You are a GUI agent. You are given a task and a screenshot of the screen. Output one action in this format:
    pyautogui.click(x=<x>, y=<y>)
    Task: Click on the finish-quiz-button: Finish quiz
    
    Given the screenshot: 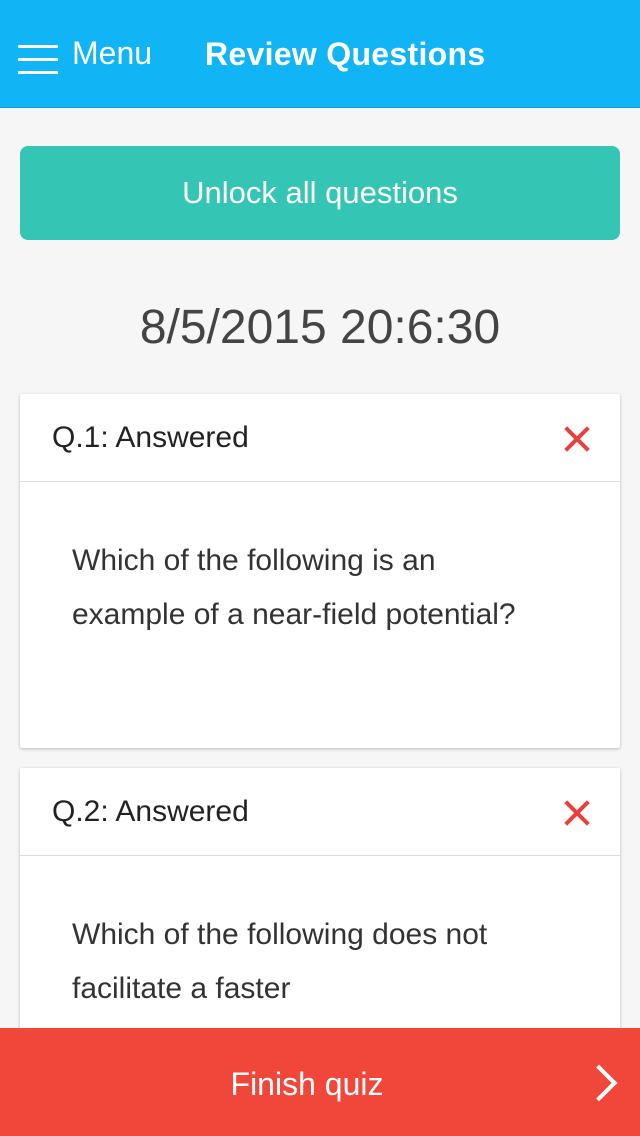 What is the action you would take?
    pyautogui.click(x=320, y=1082)
    